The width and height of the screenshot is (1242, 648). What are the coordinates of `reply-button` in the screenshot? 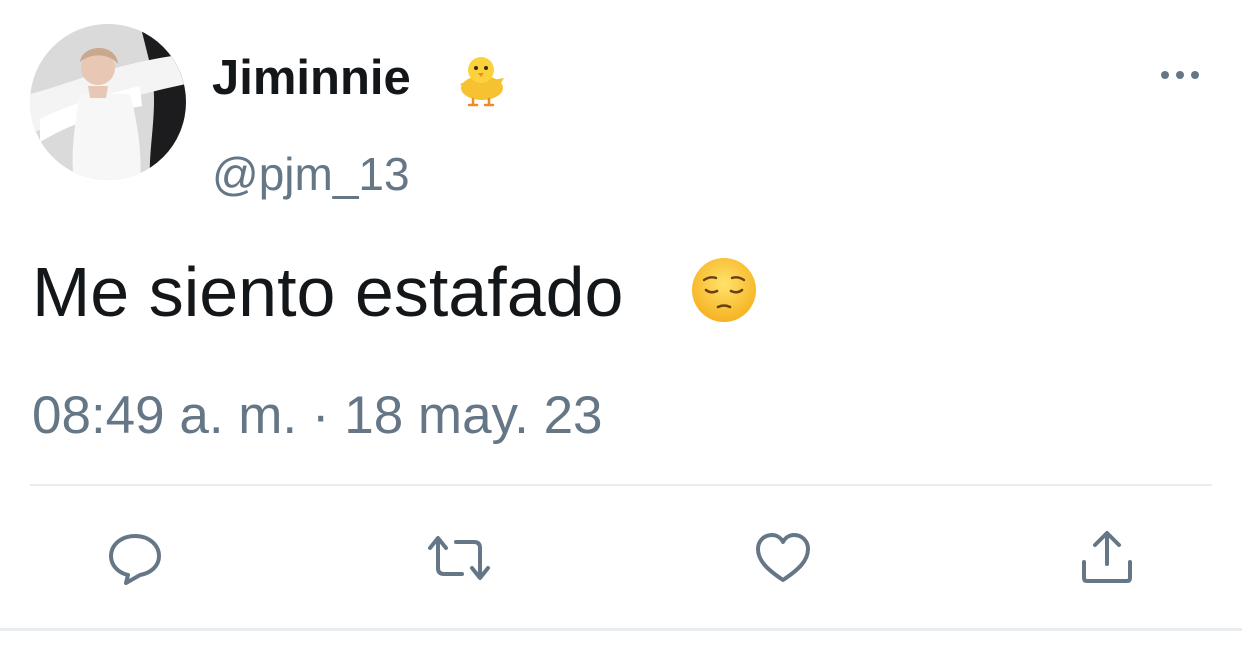 It's located at (135, 558).